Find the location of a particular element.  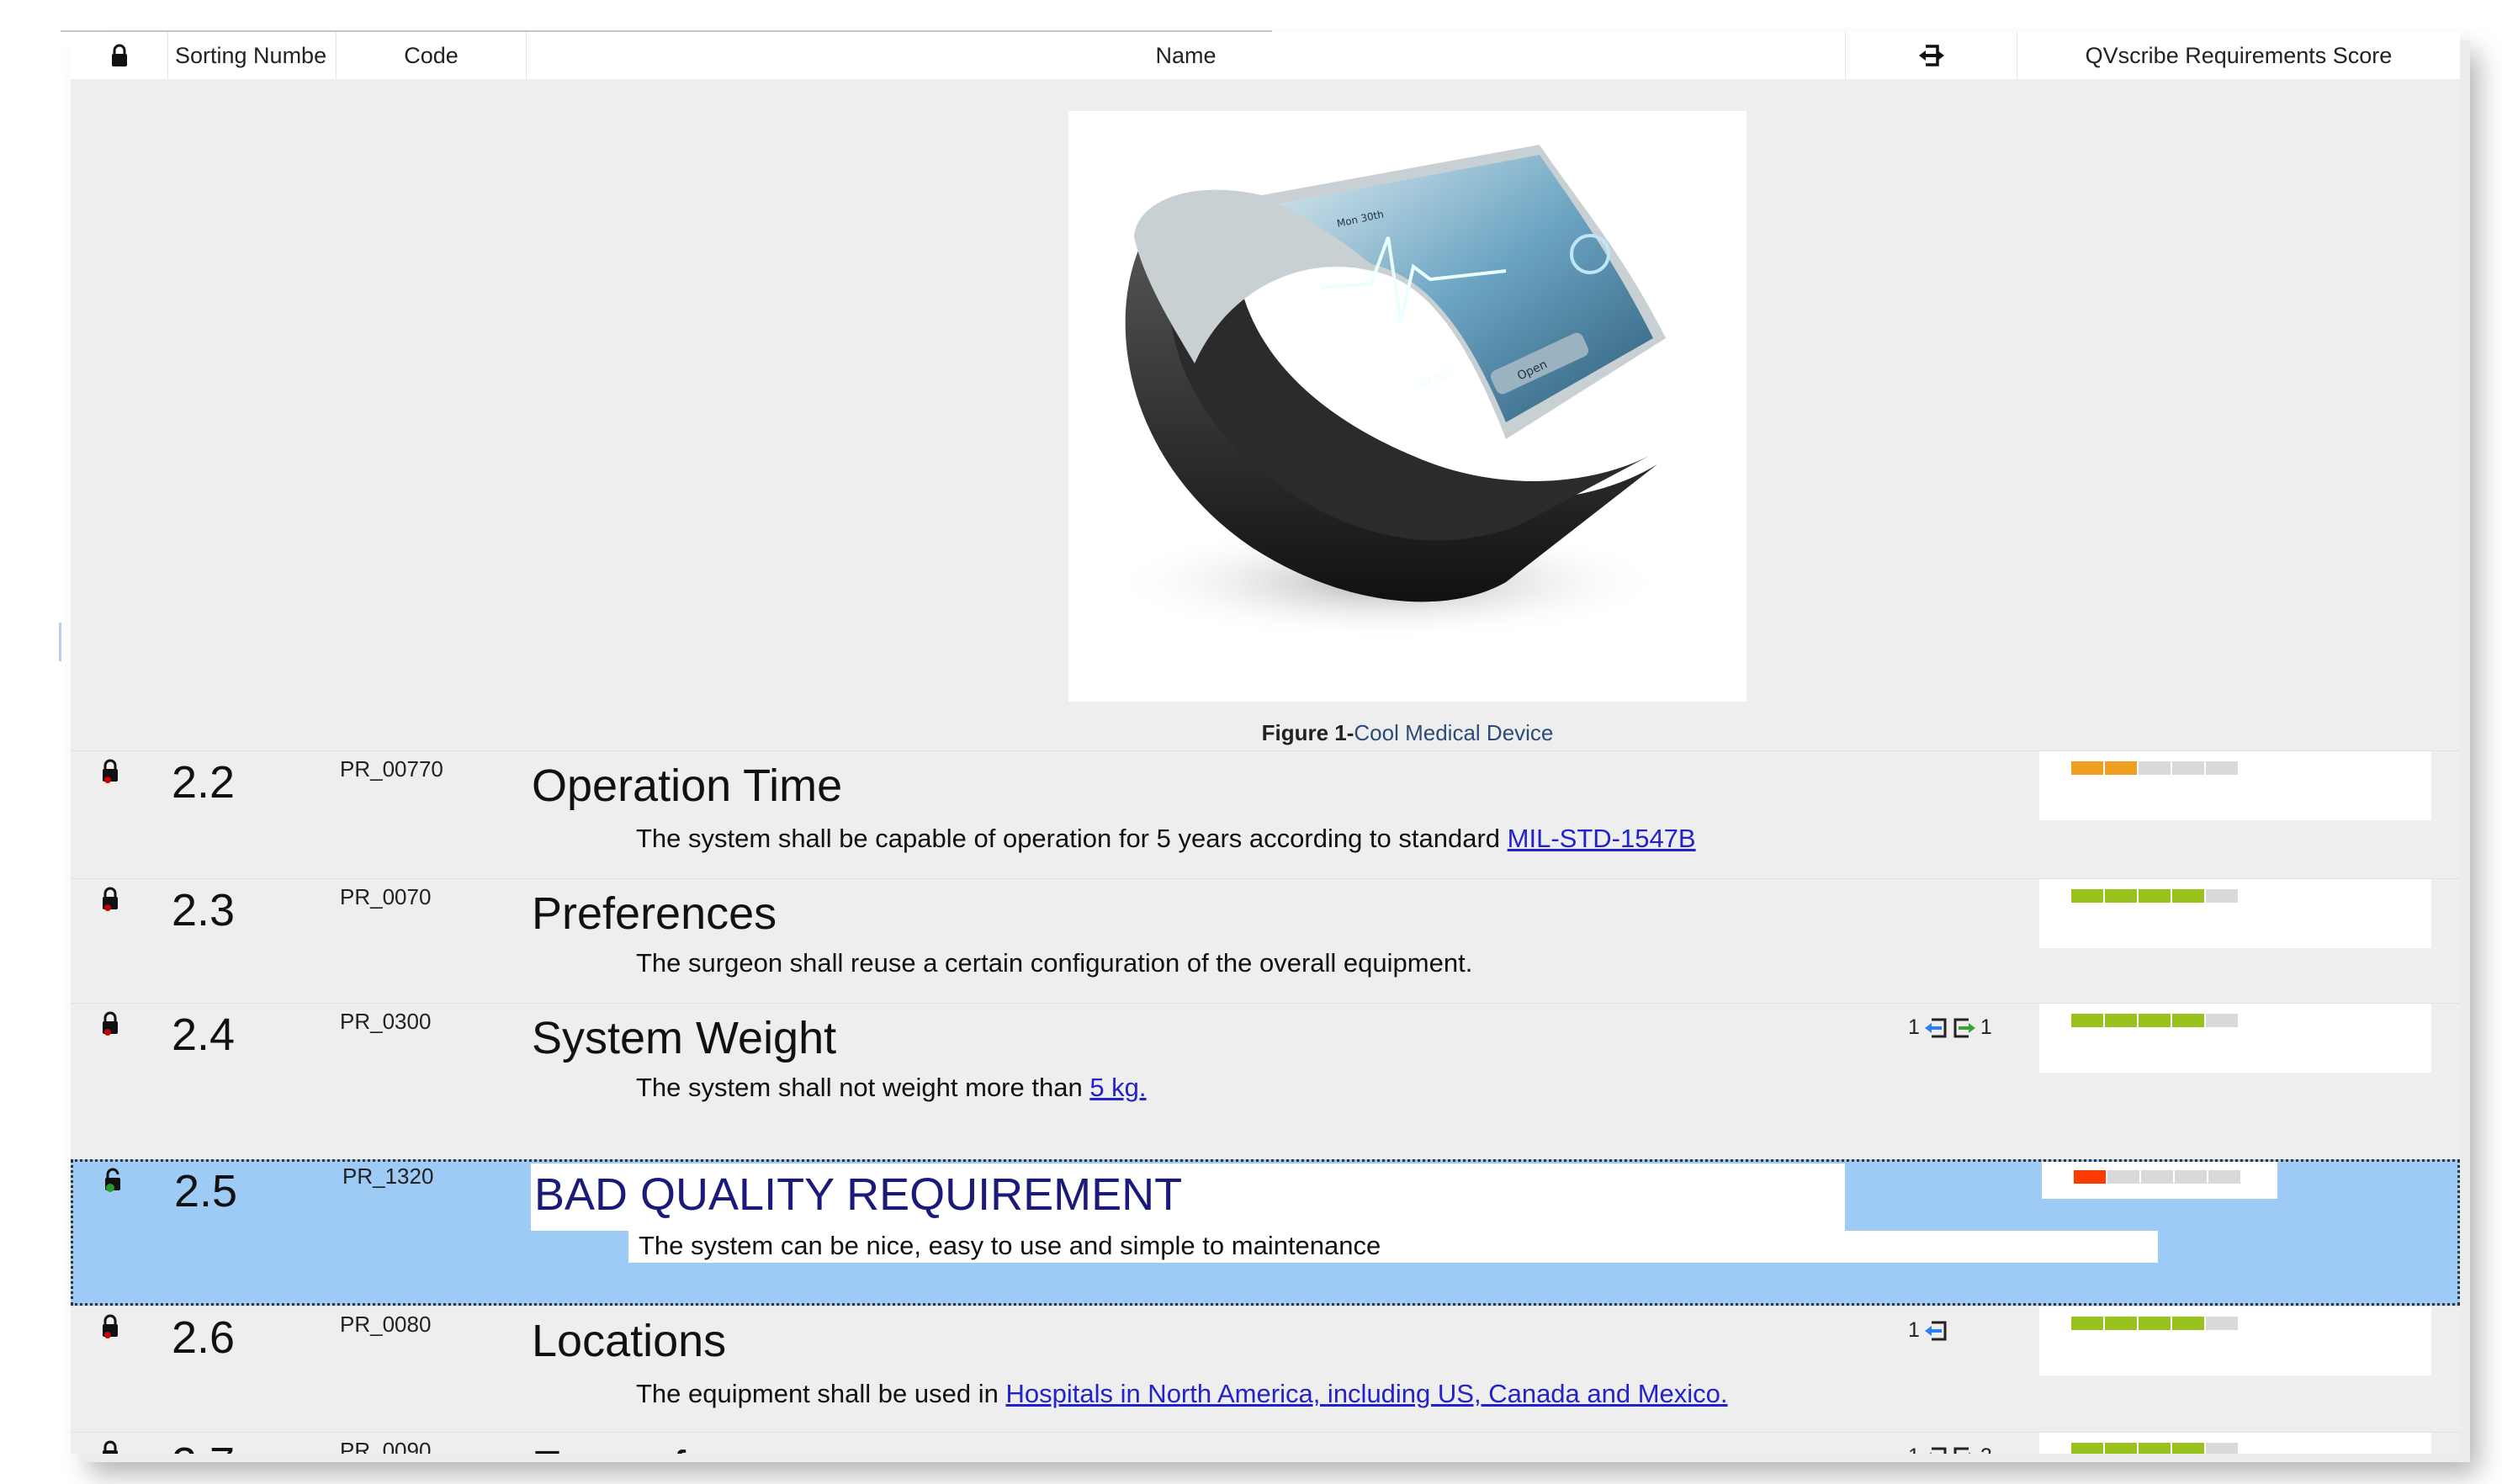

svg-text: 67 bpm is located at coordinates (1438, 377).